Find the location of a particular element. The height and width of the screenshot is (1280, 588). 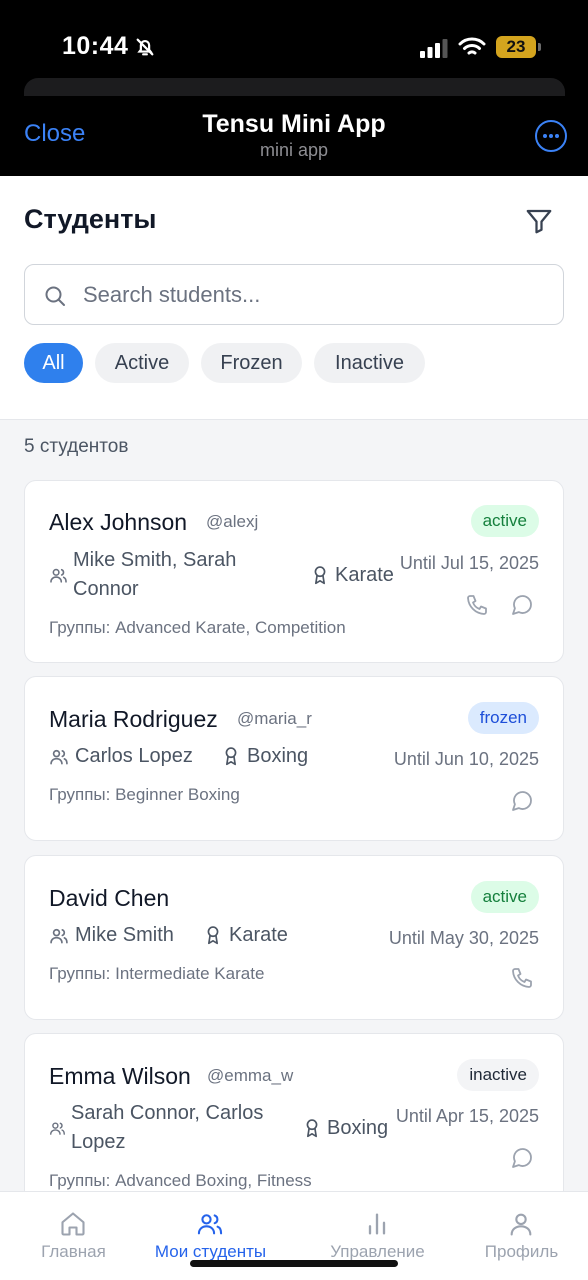

search-icon is located at coordinates (55, 296).